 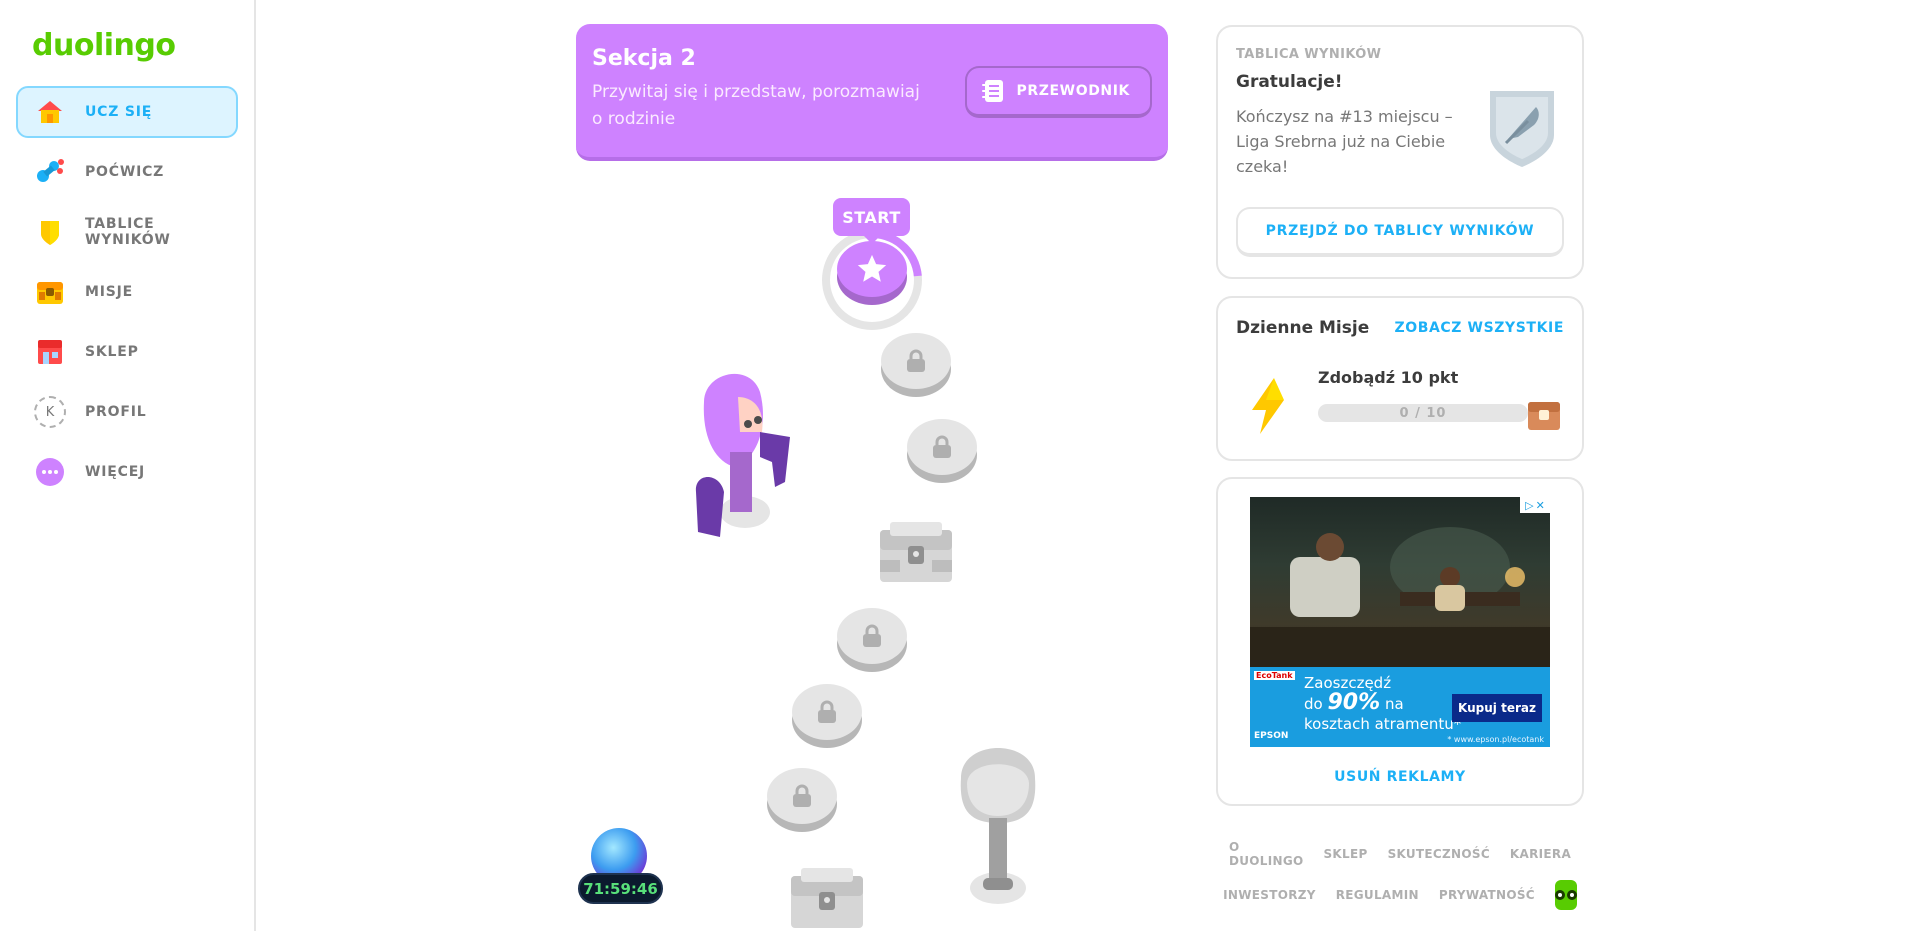 What do you see at coordinates (1345, 854) in the screenshot?
I see `footer-link-shop: SKLEP` at bounding box center [1345, 854].